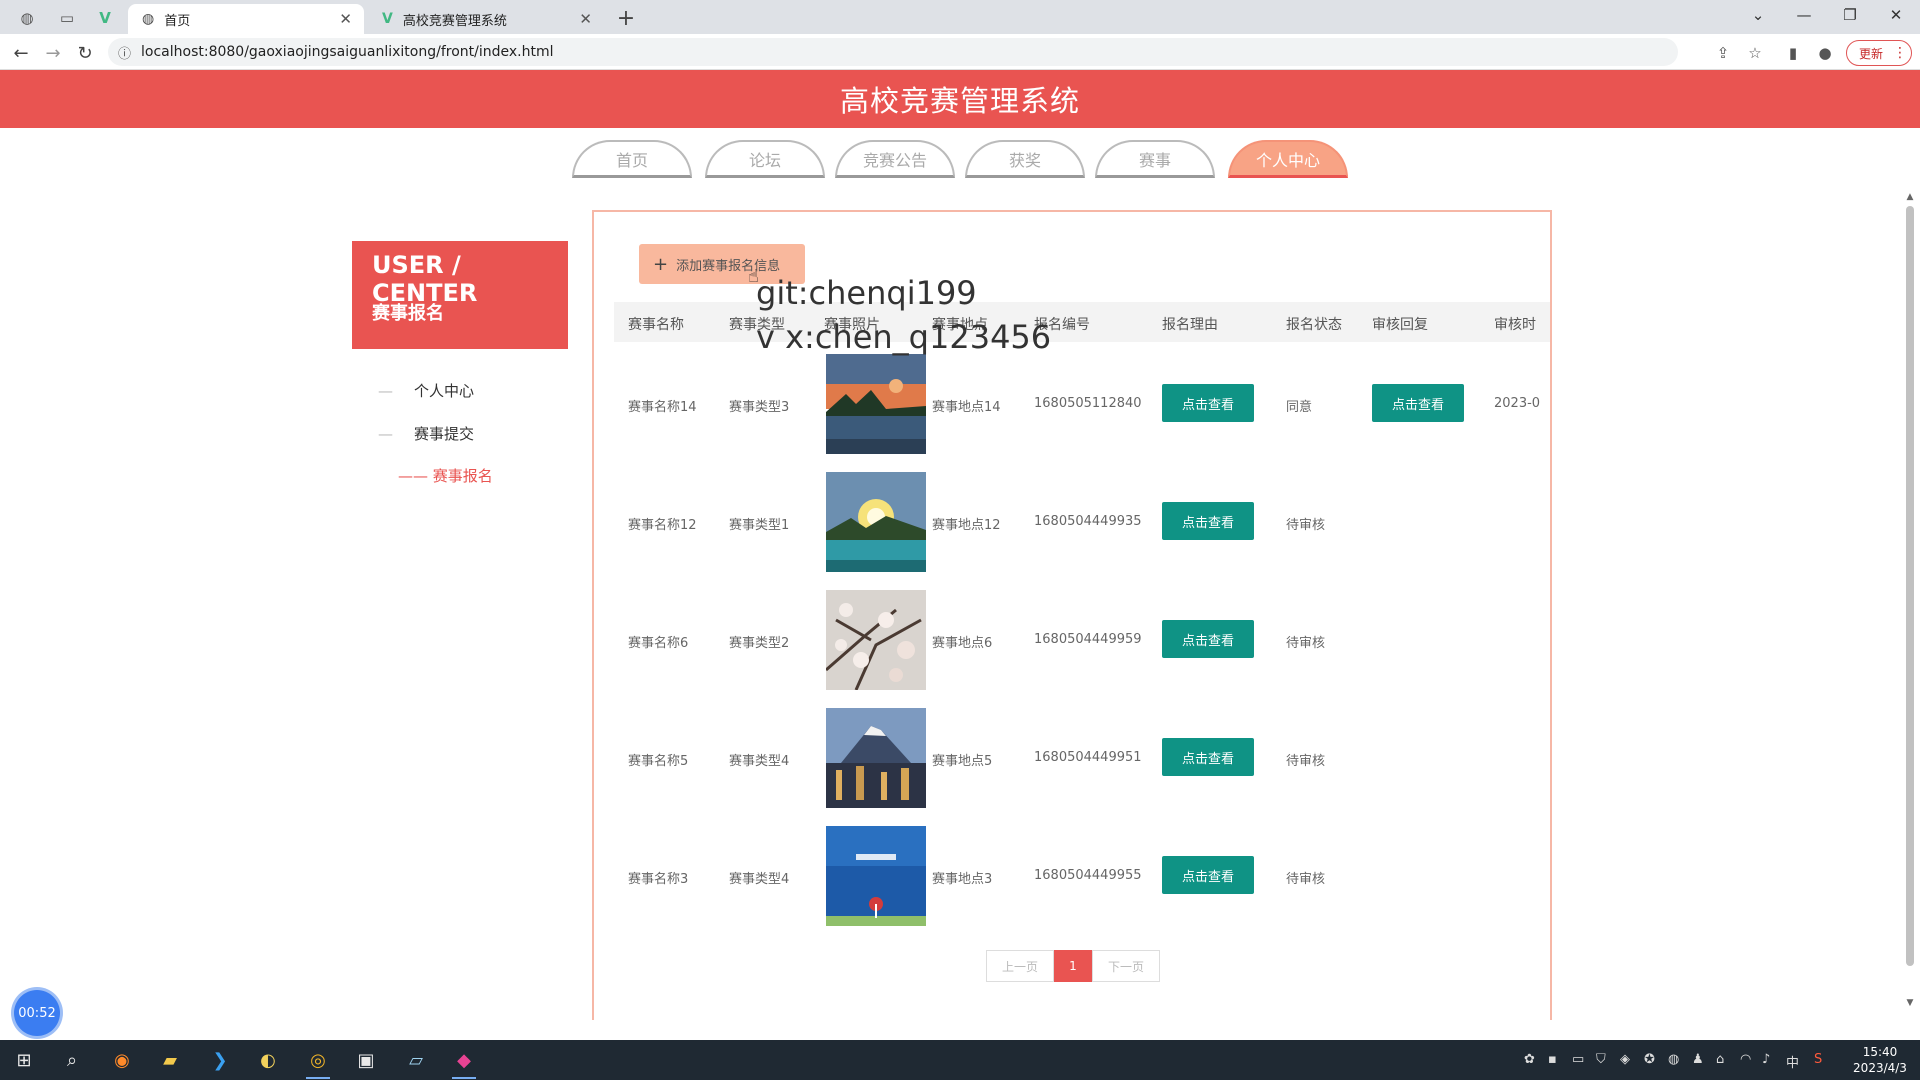  I want to click on usb-icon: ⌂, so click(1720, 1059).